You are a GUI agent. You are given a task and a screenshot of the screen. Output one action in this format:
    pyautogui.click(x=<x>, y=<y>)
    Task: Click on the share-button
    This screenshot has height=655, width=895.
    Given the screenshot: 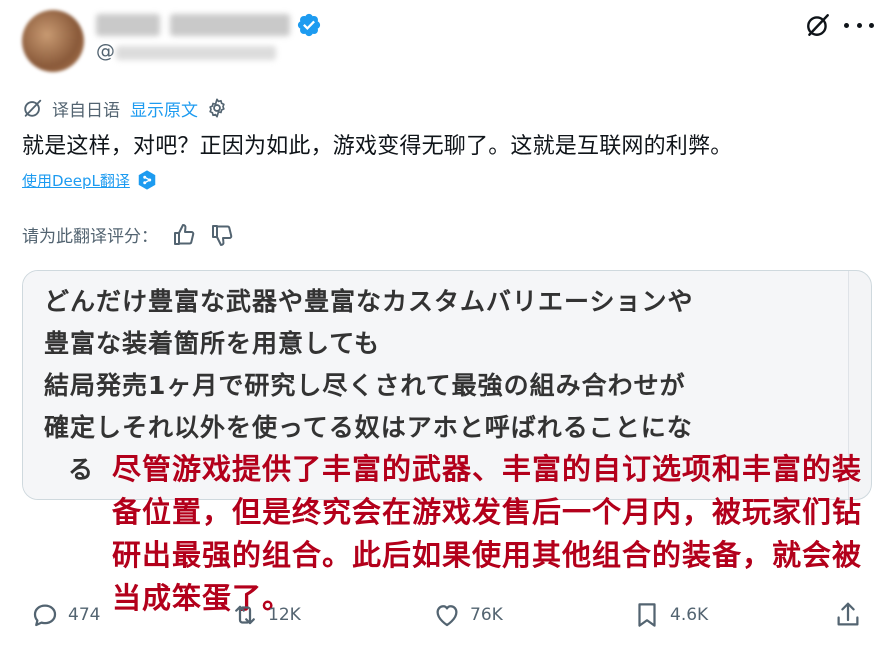 What is the action you would take?
    pyautogui.click(x=848, y=615)
    